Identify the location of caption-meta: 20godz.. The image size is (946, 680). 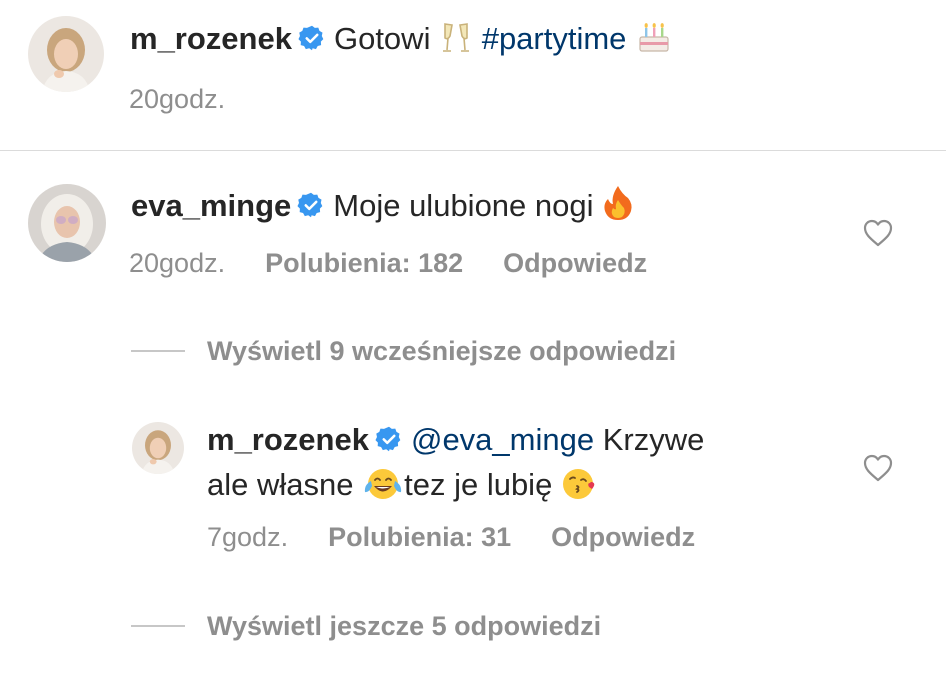
(177, 99).